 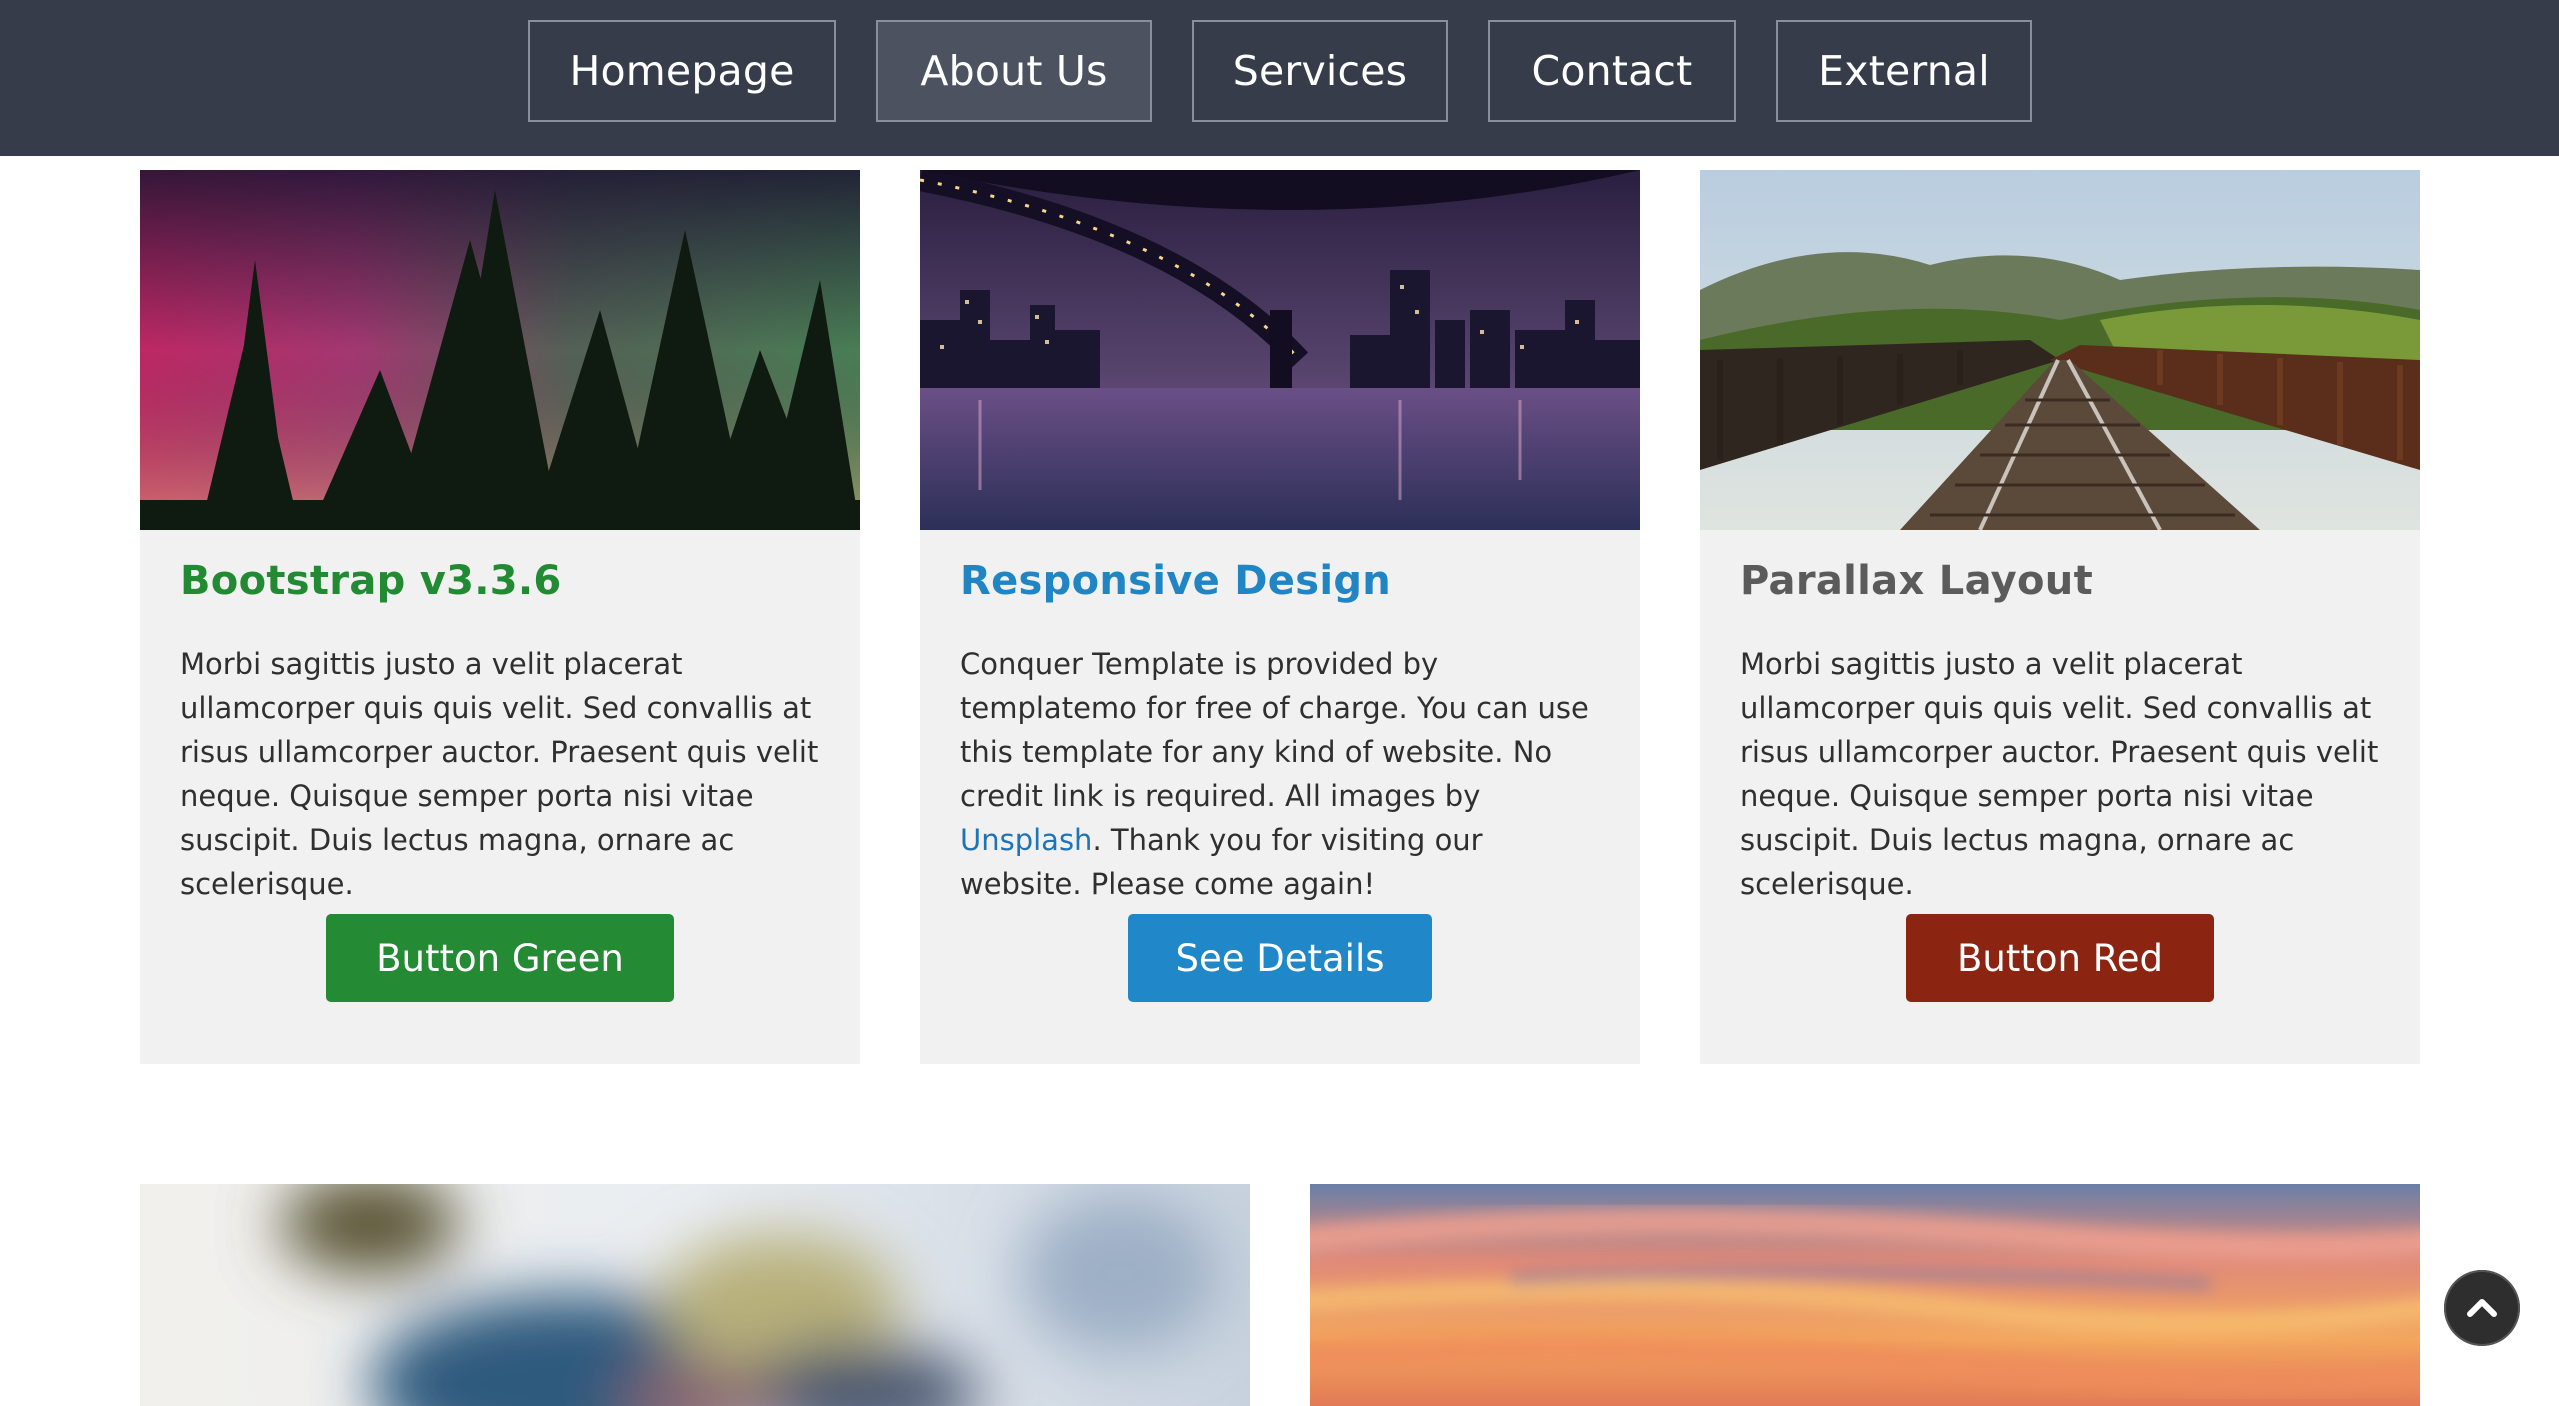 What do you see at coordinates (1280, 958) in the screenshot?
I see `see-details-button: See Details` at bounding box center [1280, 958].